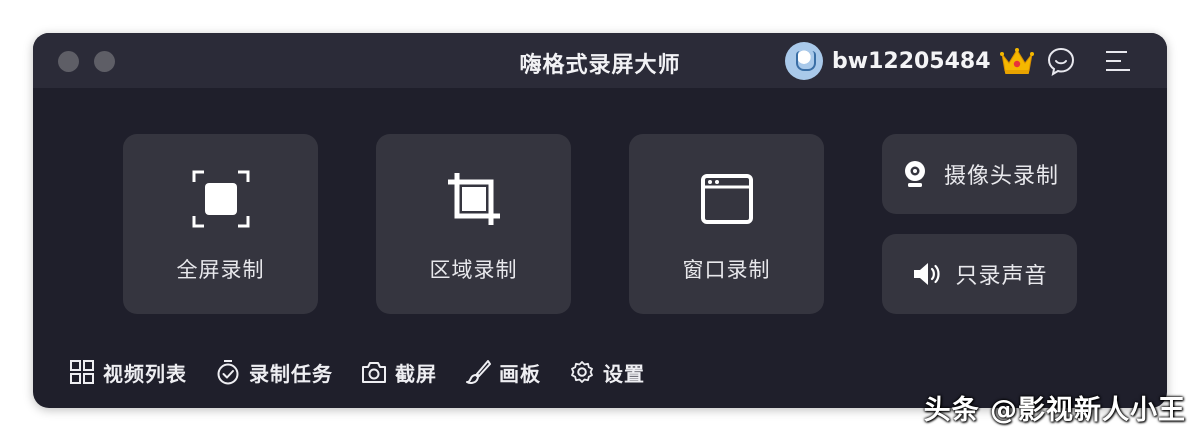 Image resolution: width=1200 pixels, height=441 pixels. I want to click on grid-icon, so click(82, 372).